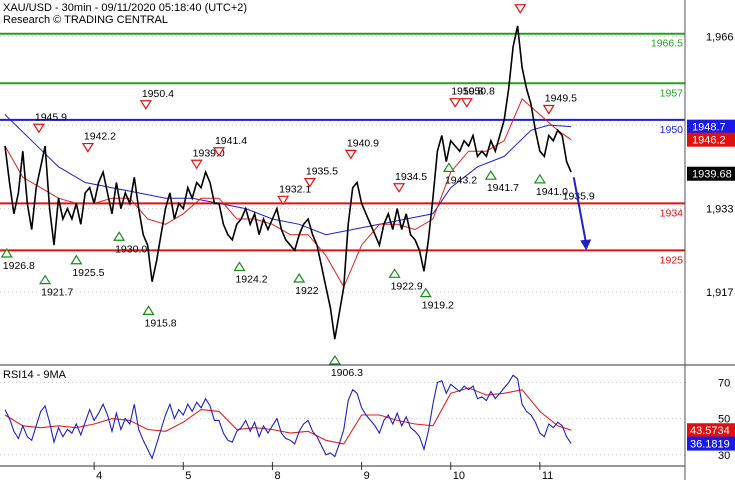 Image resolution: width=735 pixels, height=485 pixels. Describe the element at coordinates (51, 117) in the screenshot. I see `peak-label: 1945.9` at that location.